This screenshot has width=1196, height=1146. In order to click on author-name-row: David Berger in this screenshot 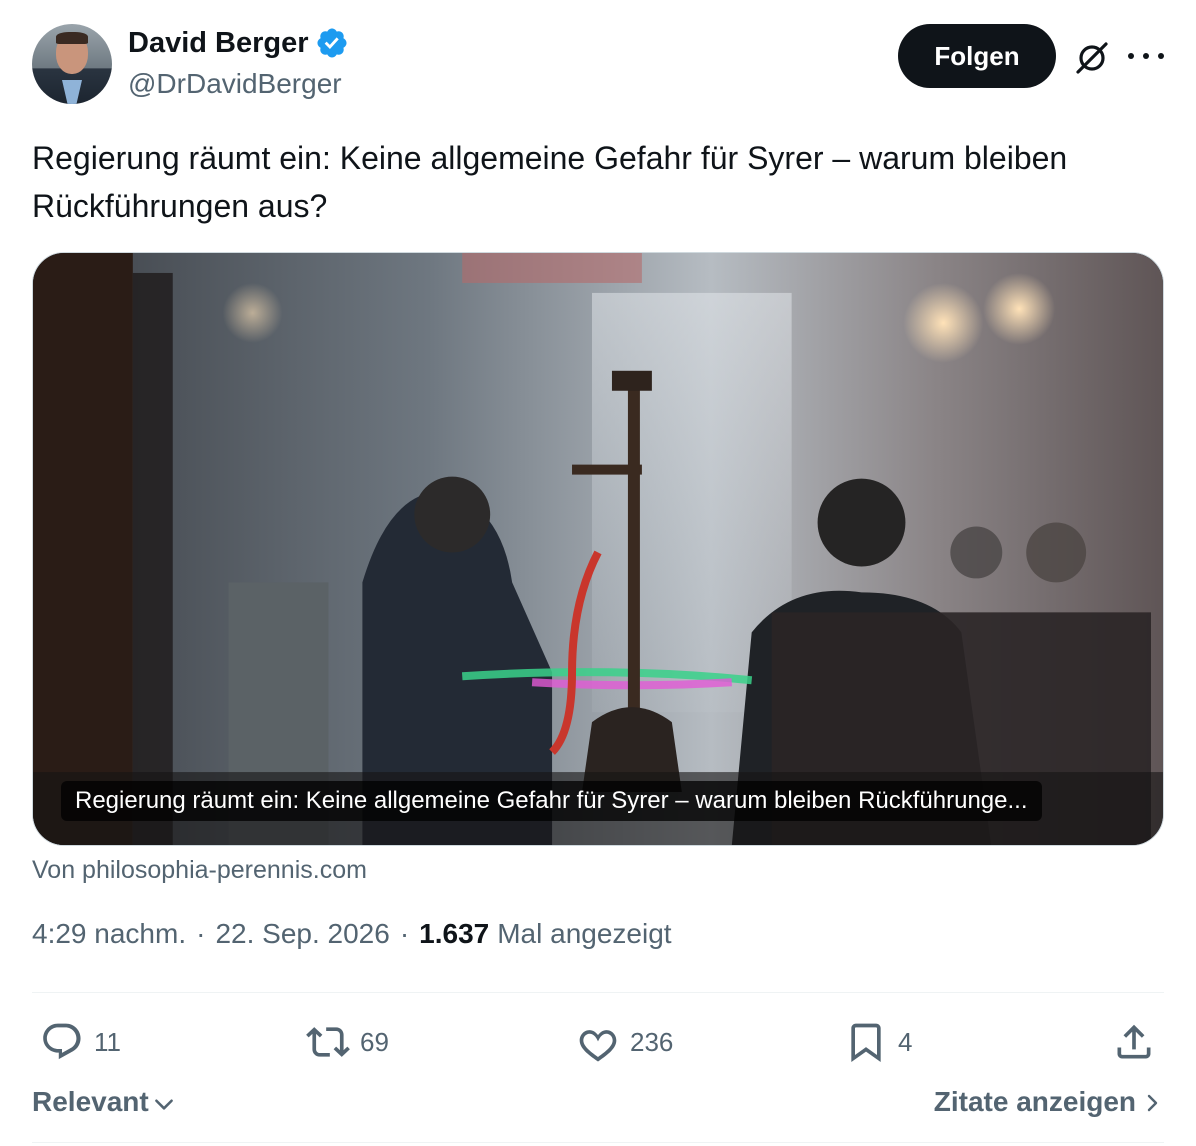, I will do `click(238, 43)`.